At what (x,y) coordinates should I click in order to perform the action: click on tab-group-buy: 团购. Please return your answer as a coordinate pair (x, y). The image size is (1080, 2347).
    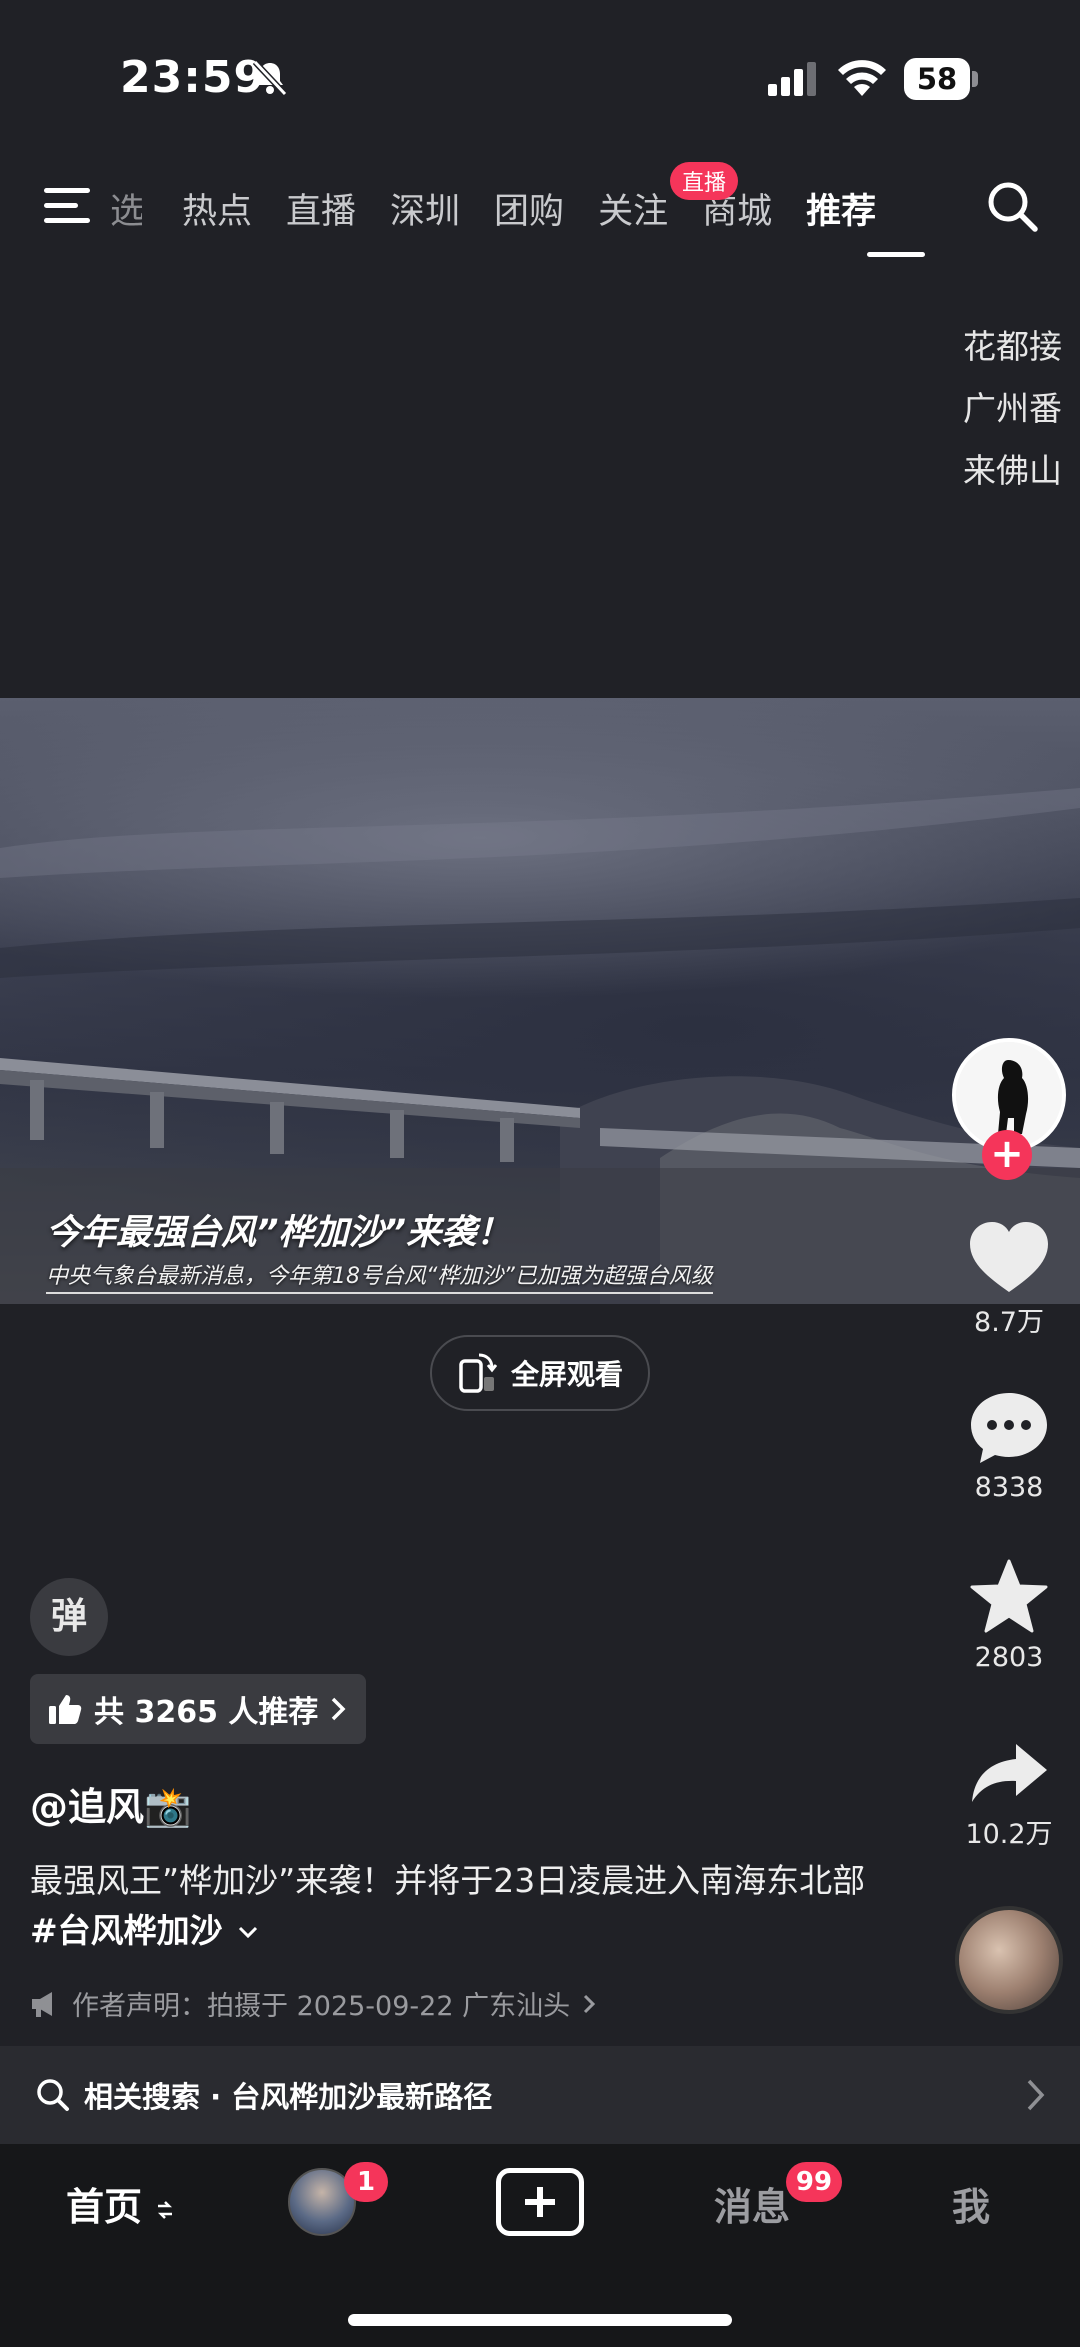
    Looking at the image, I should click on (529, 208).